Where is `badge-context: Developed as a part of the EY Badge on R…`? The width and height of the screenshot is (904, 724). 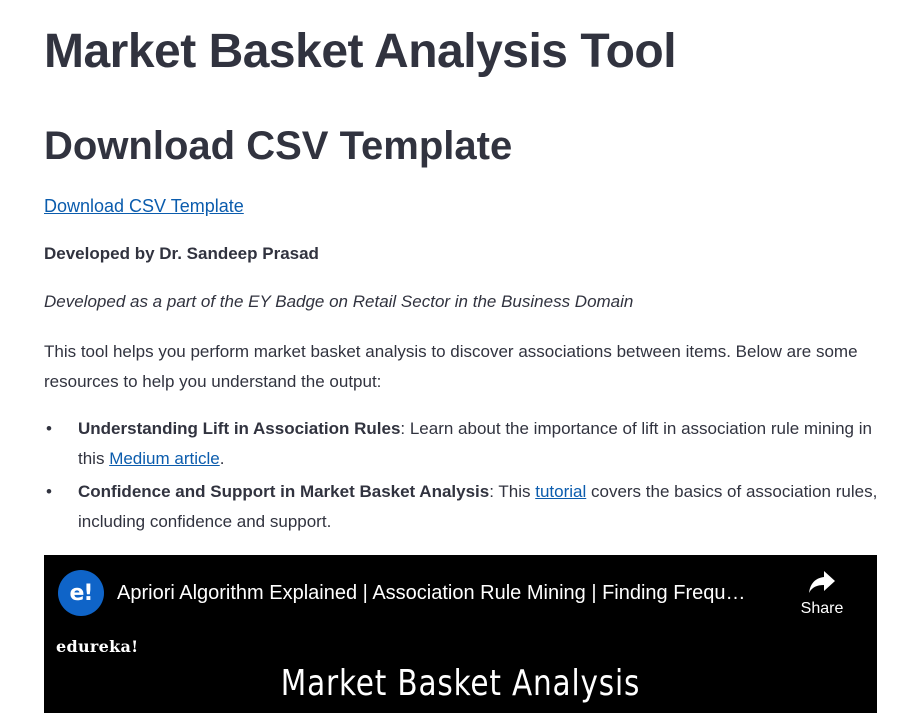
badge-context: Developed as a part of the EY Badge on R… is located at coordinates (339, 301).